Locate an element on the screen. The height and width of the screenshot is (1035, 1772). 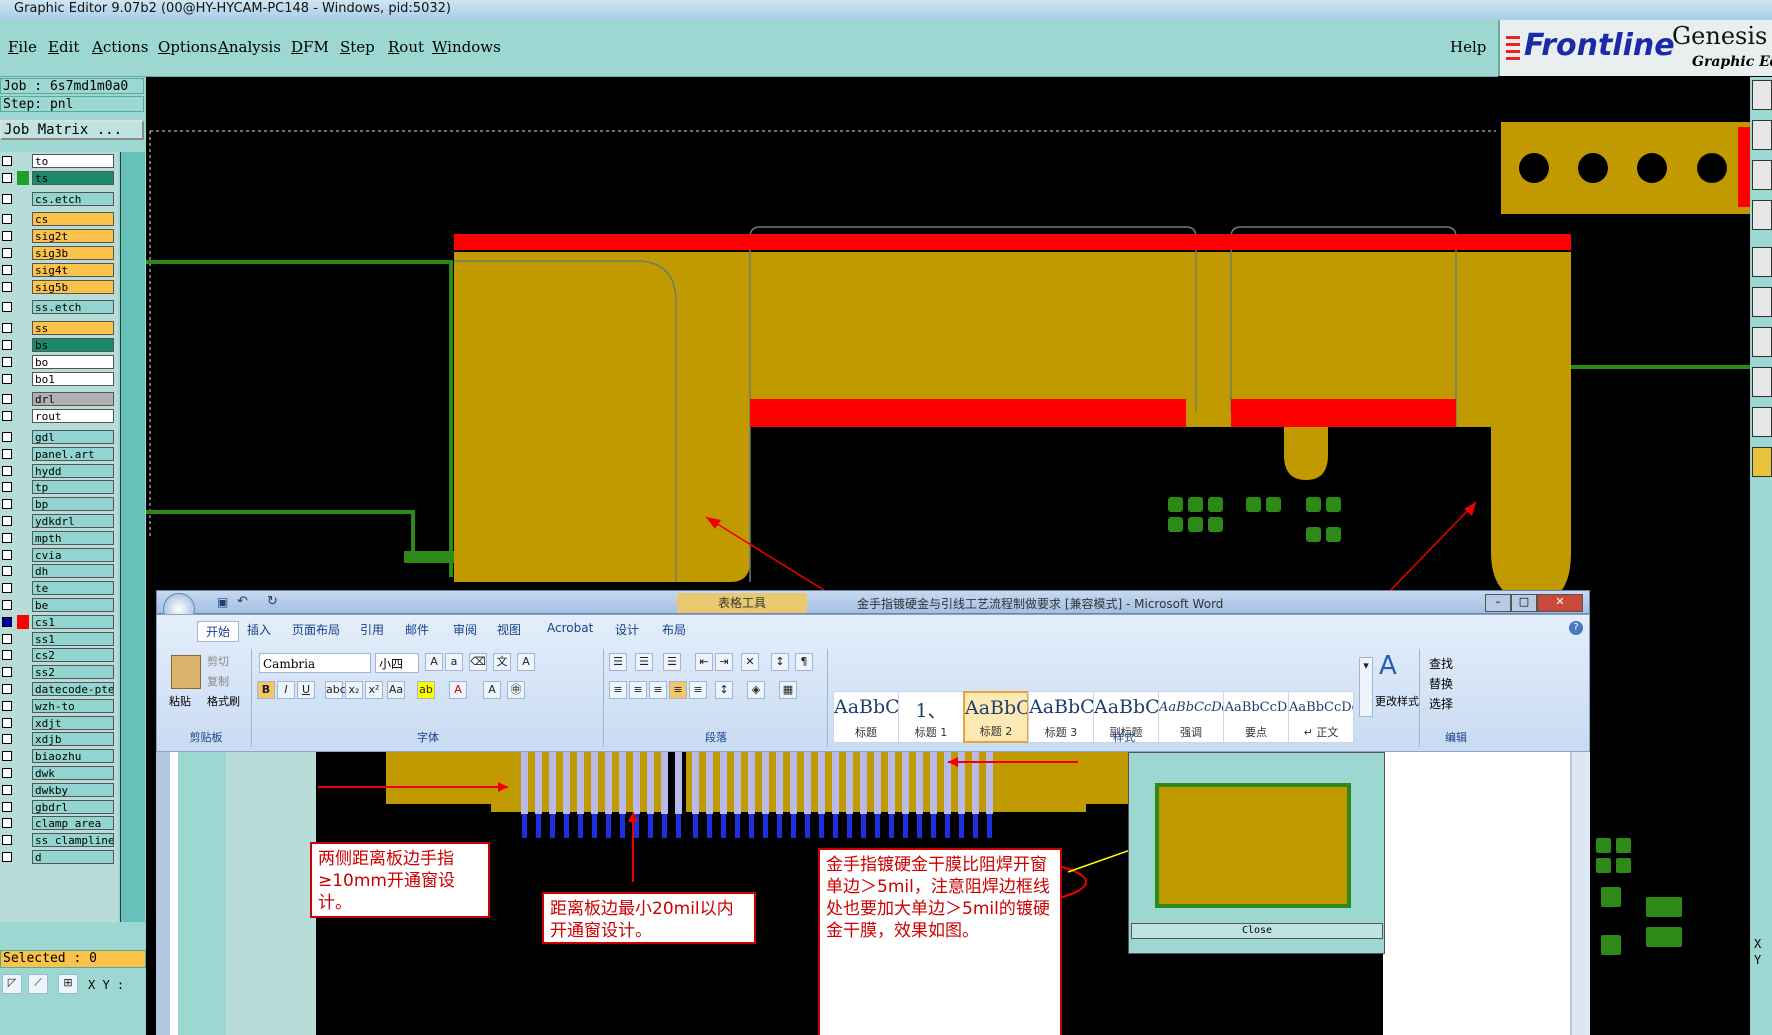
ribbon-tab: 视图 is located at coordinates (509, 629).